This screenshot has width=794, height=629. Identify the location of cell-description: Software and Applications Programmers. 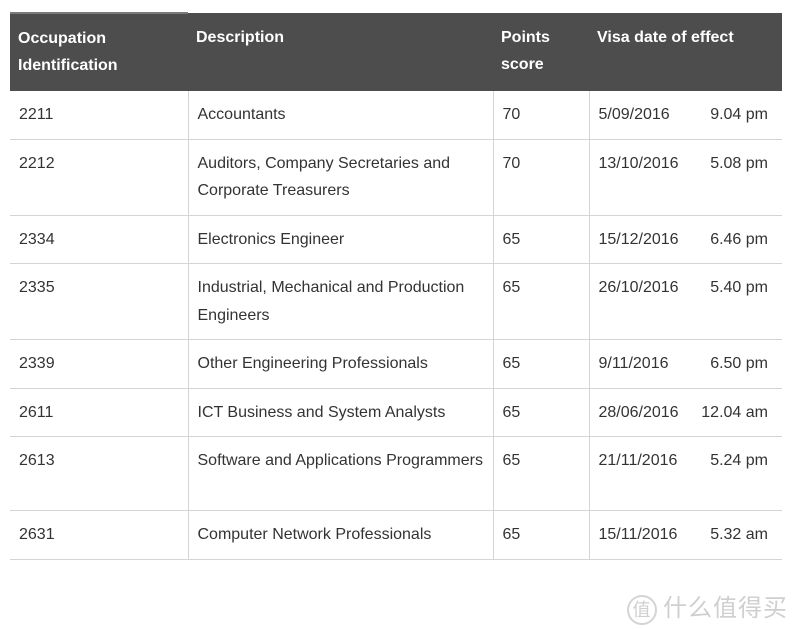
(340, 473).